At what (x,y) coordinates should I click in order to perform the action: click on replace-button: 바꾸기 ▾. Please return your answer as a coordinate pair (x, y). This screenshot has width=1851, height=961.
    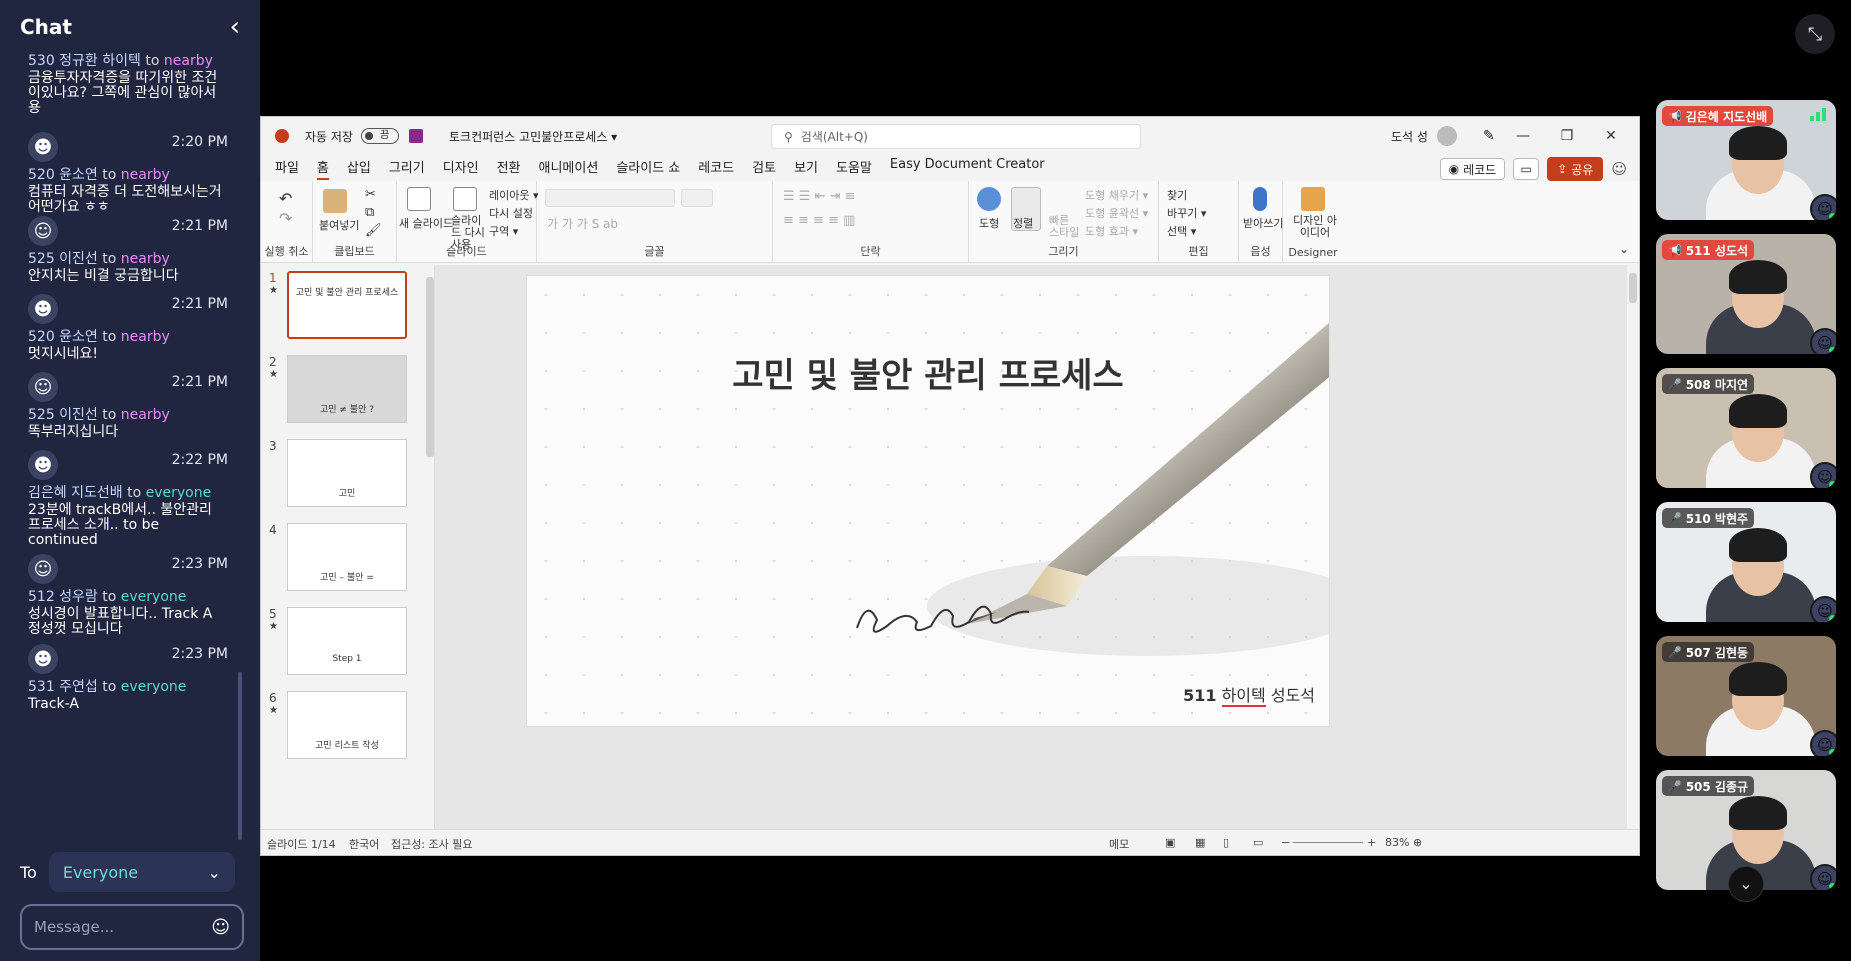
    Looking at the image, I should click on (1186, 213).